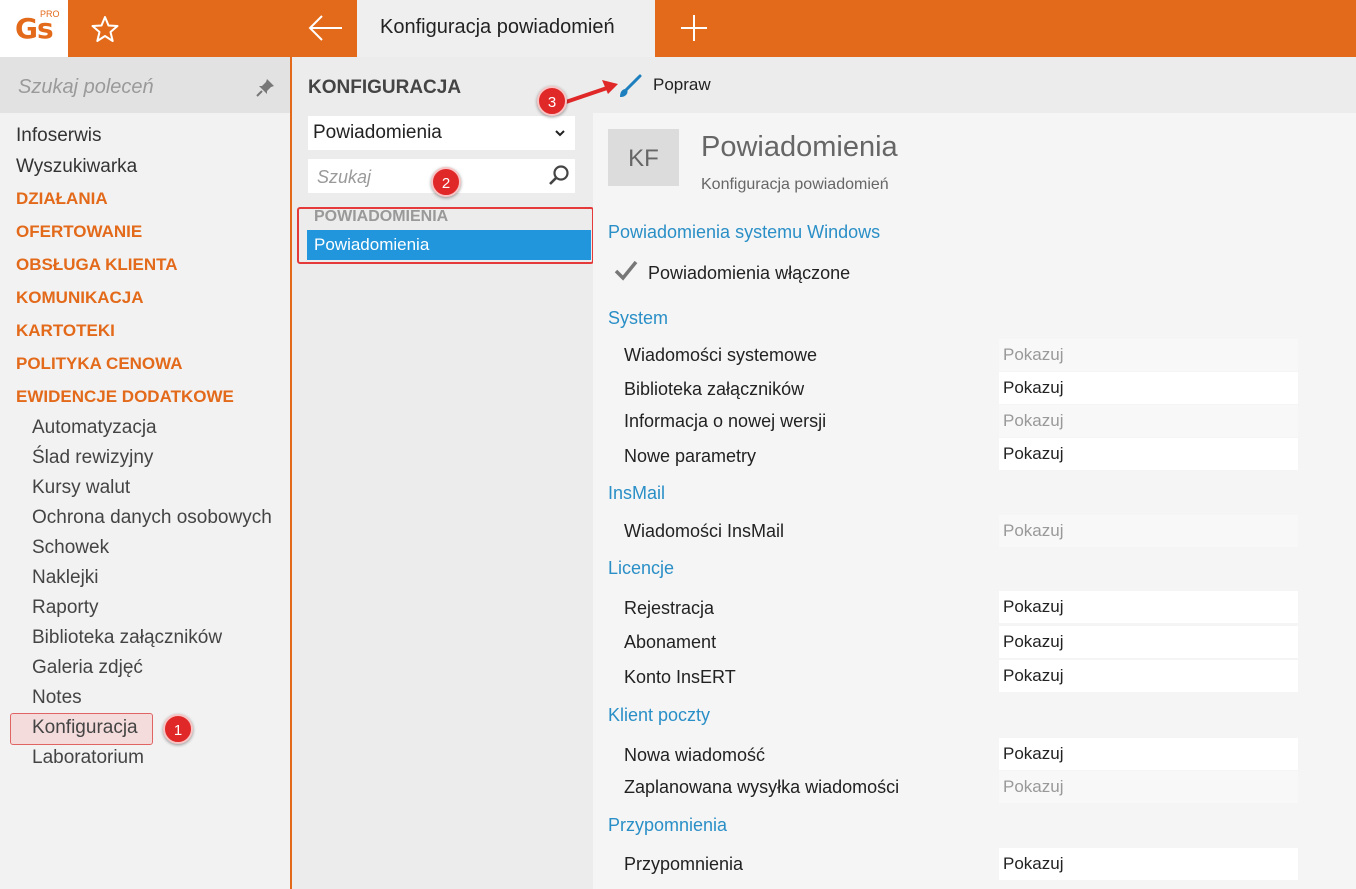  What do you see at coordinates (372, 244) in the screenshot?
I see `list-item-label: Powiadomienia` at bounding box center [372, 244].